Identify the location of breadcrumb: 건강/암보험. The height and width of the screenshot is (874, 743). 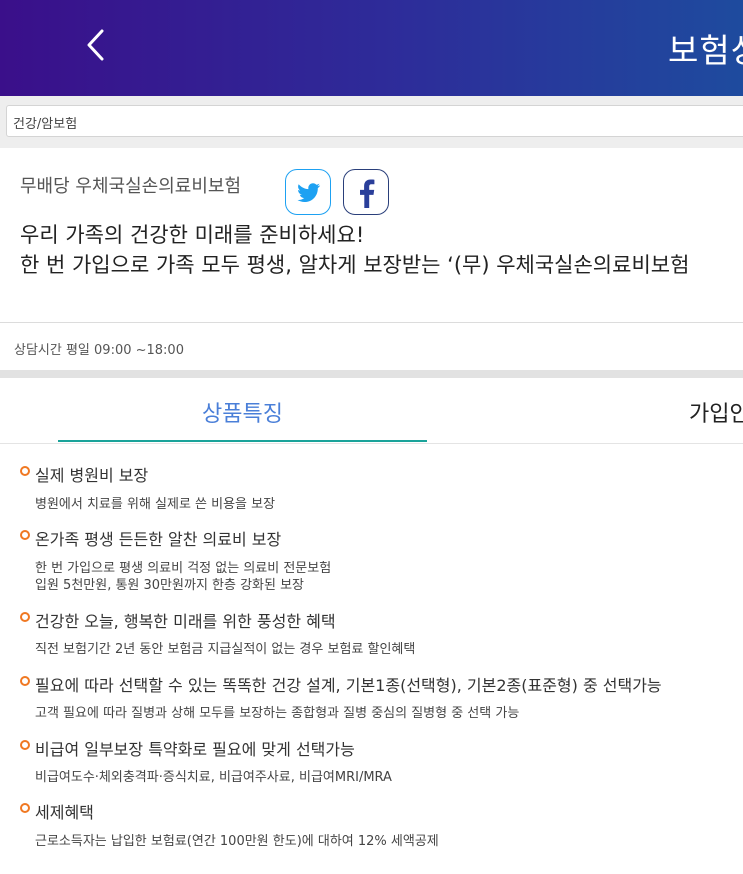
(374, 121).